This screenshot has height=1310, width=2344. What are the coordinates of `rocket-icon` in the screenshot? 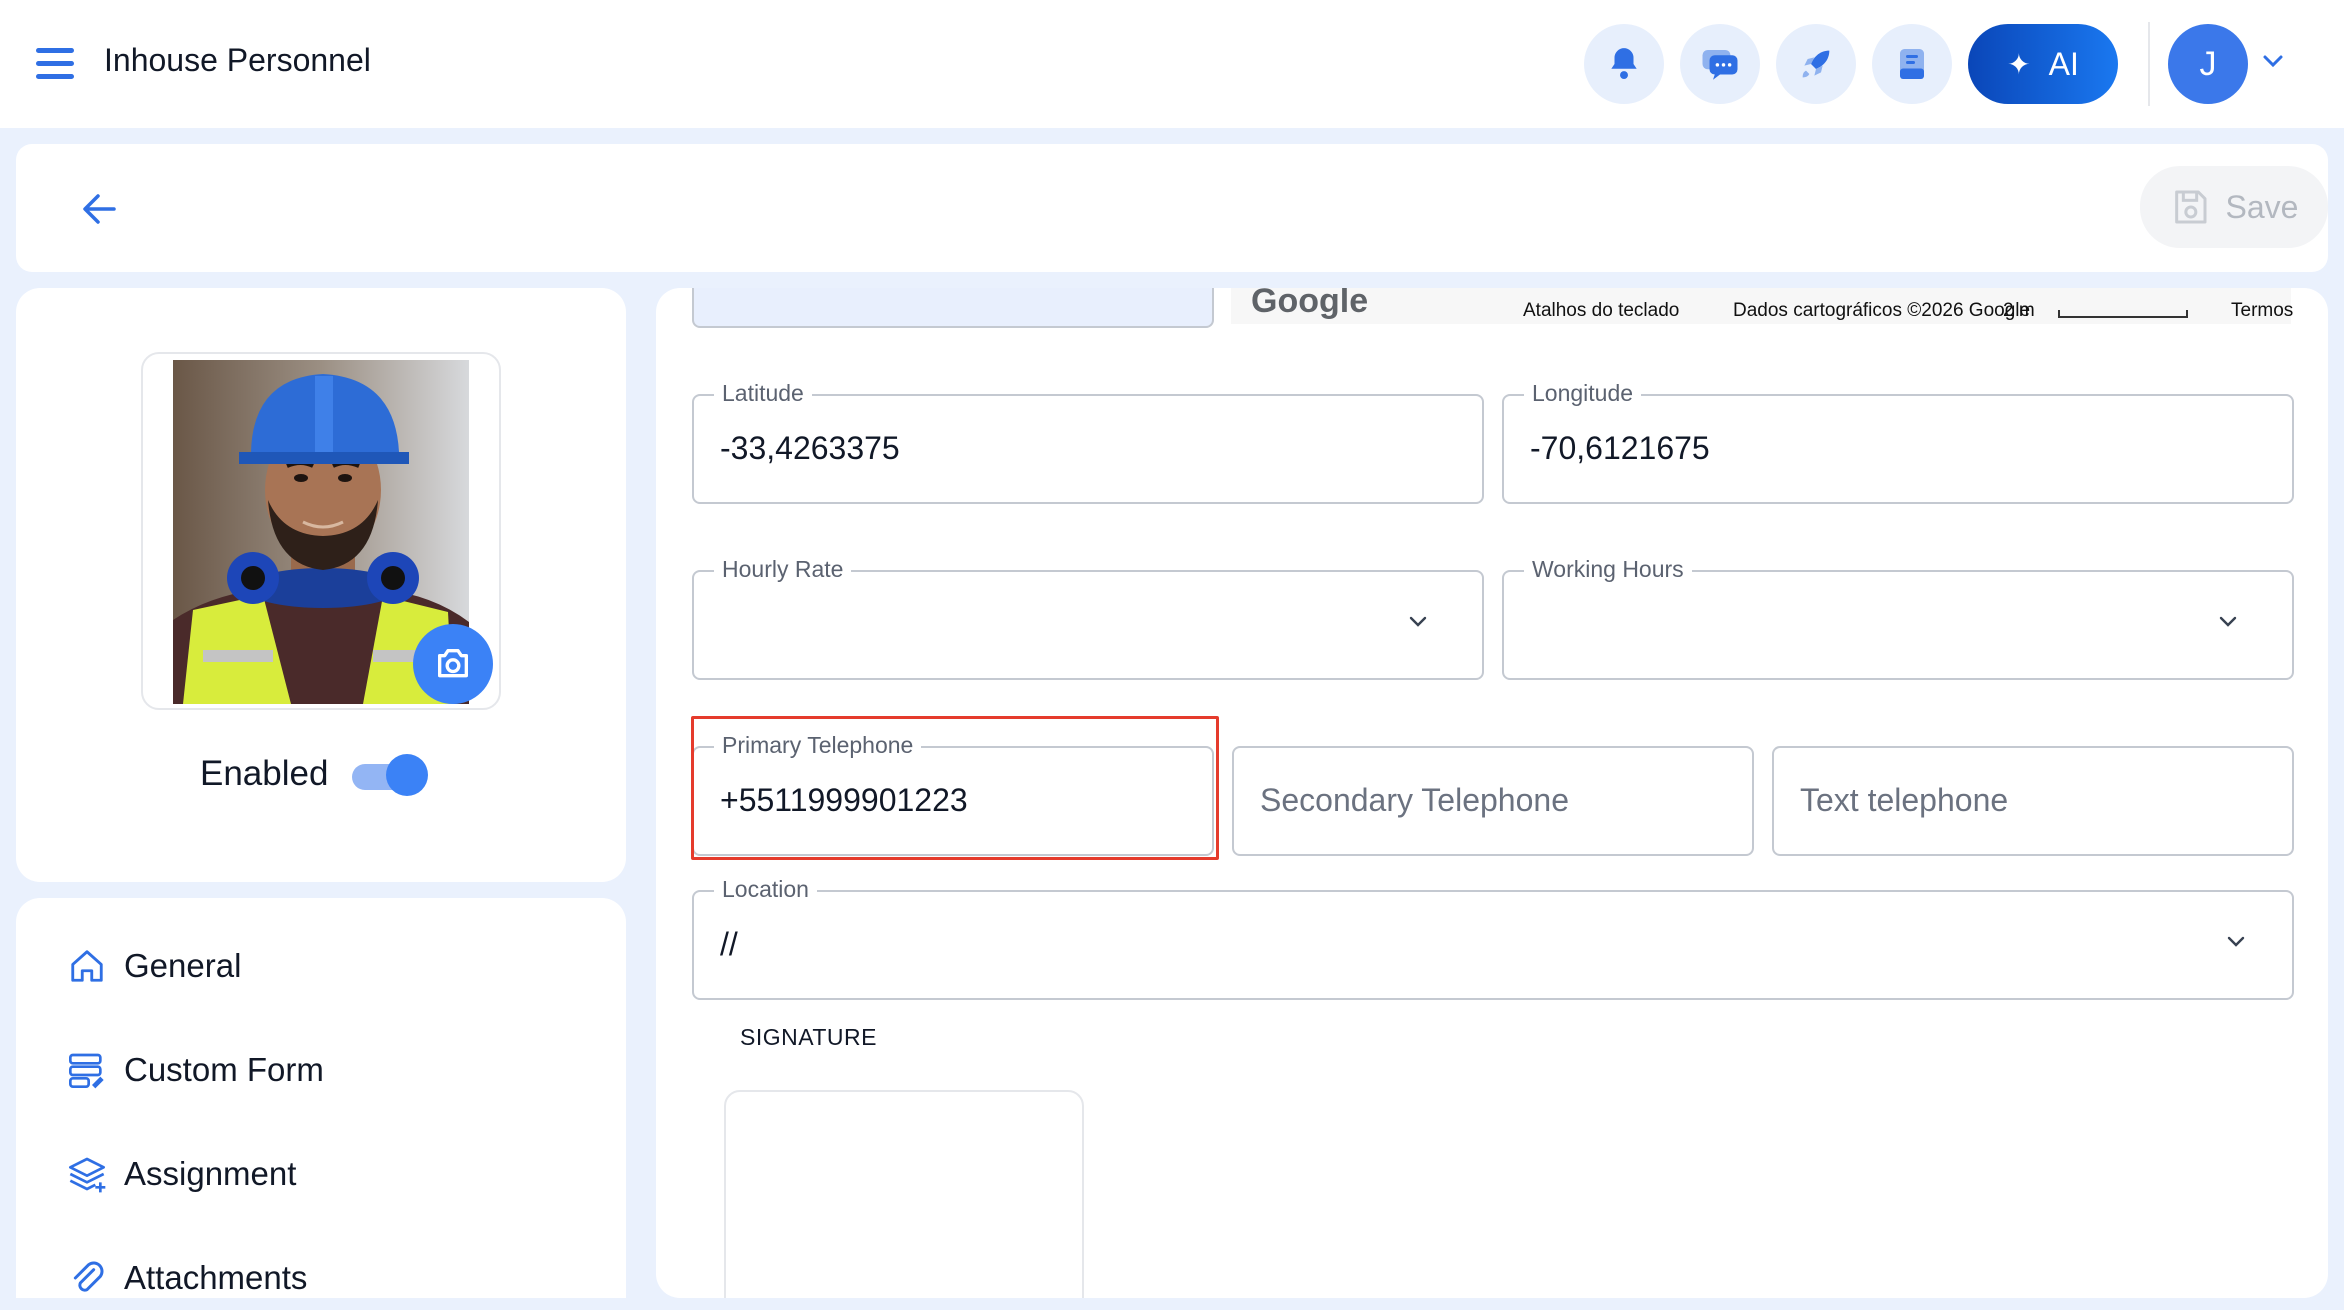 It's located at (1816, 64).